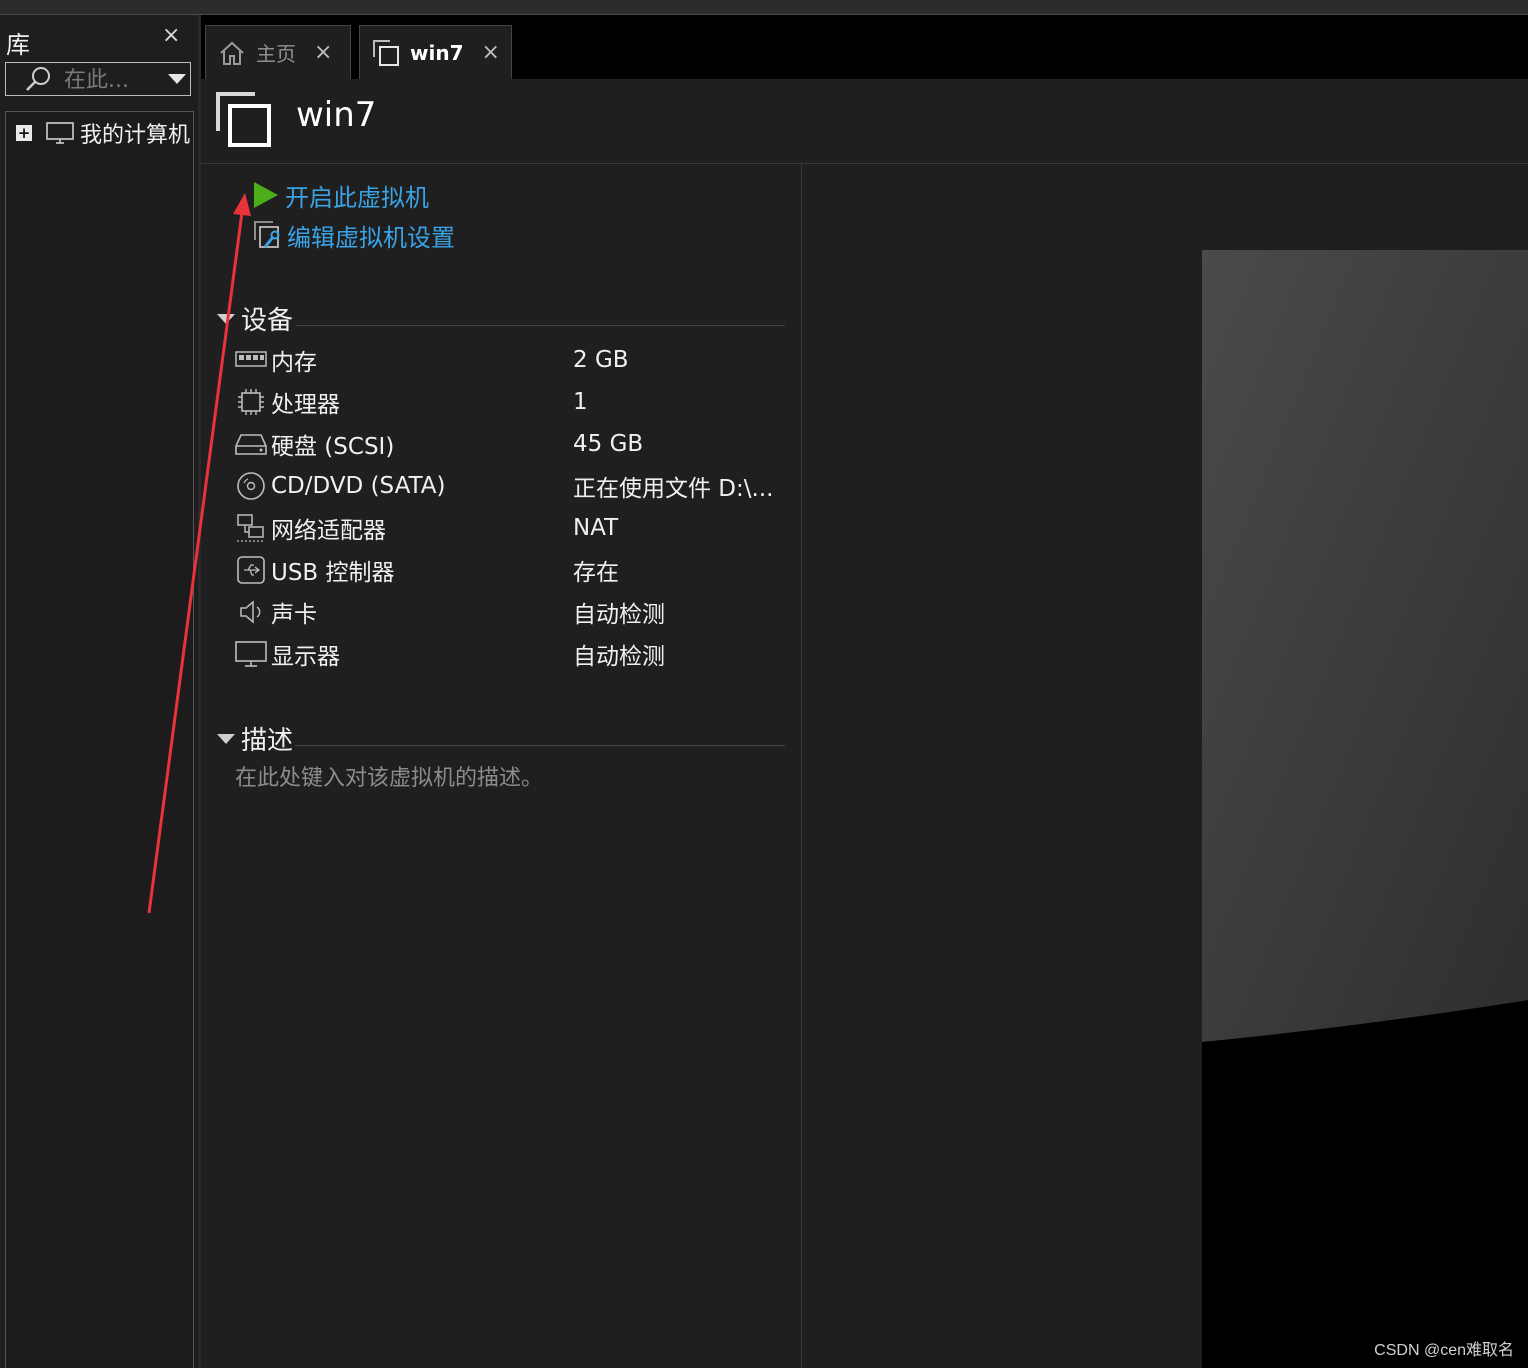 This screenshot has width=1528, height=1368. I want to click on vm-icon, so click(386, 52).